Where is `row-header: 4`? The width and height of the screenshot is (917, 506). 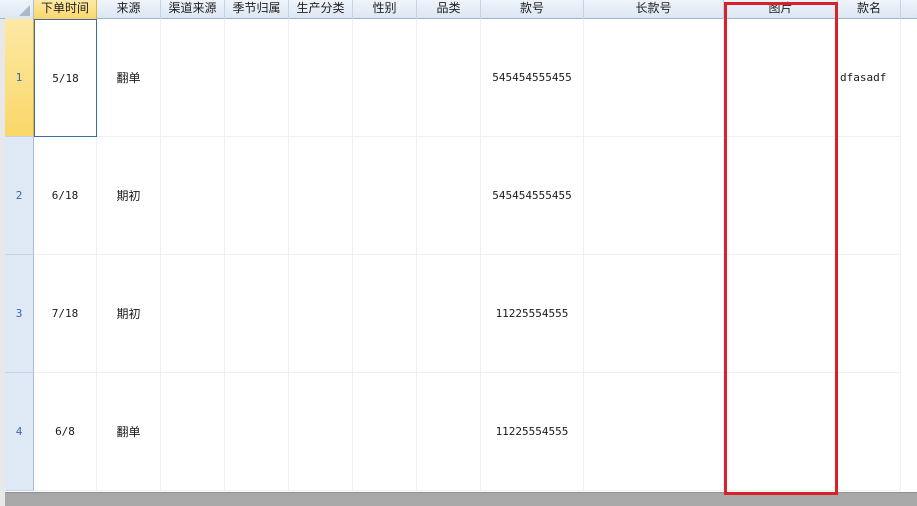 row-header: 4 is located at coordinates (19, 432).